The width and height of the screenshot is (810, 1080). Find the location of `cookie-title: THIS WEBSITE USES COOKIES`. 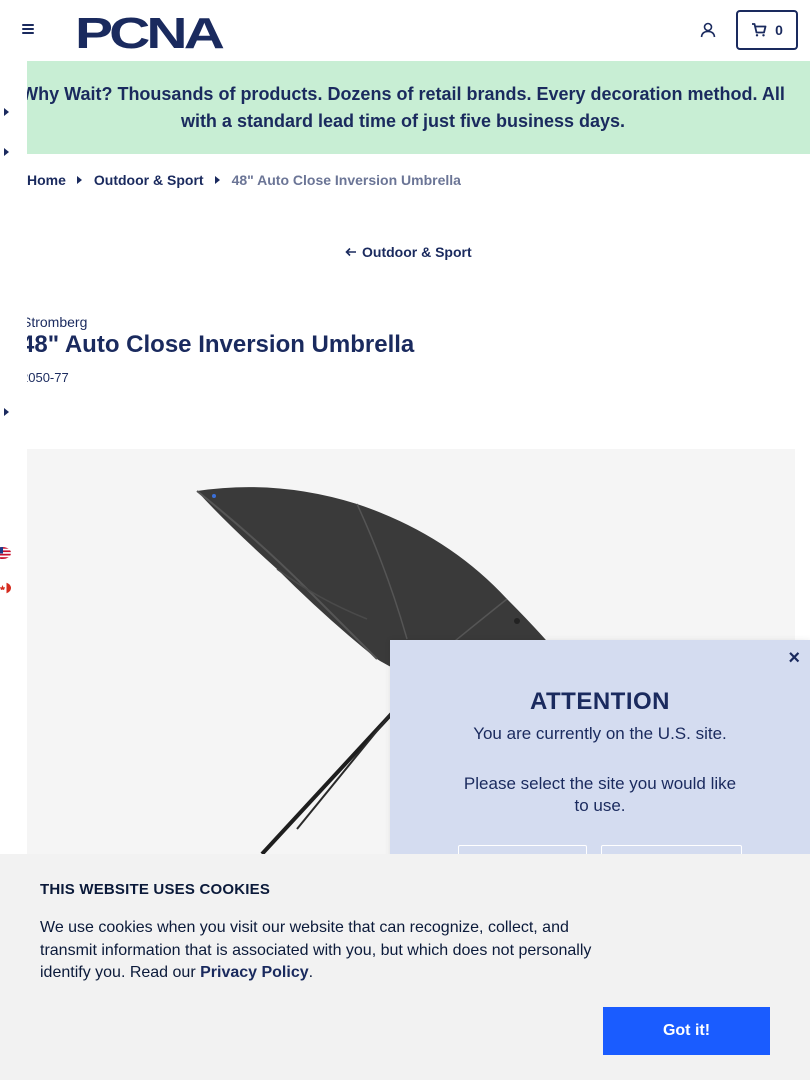

cookie-title: THIS WEBSITE USES COOKIES is located at coordinates (155, 889).